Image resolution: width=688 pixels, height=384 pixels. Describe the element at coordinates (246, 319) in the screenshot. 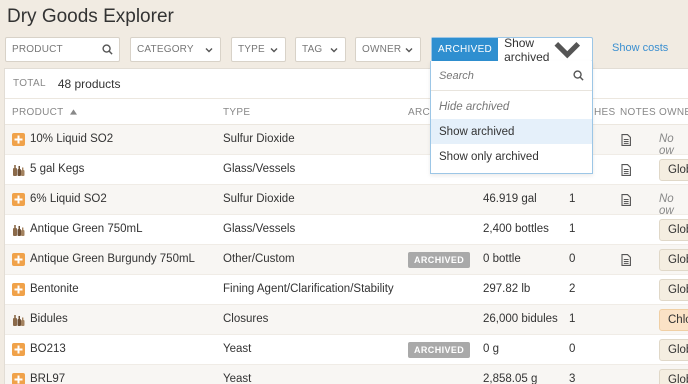

I see `product-type: Closures` at that location.